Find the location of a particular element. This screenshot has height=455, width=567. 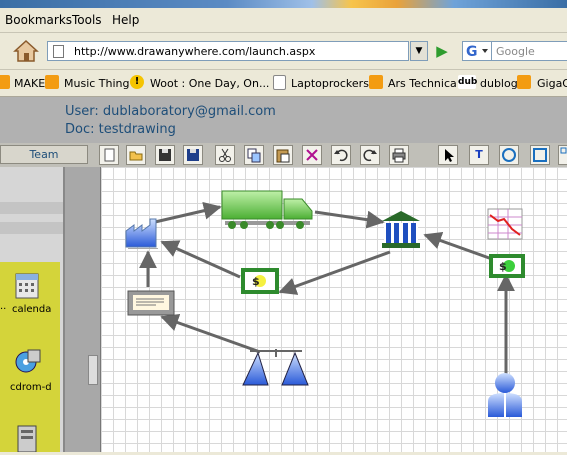

redo-icon is located at coordinates (370, 155).